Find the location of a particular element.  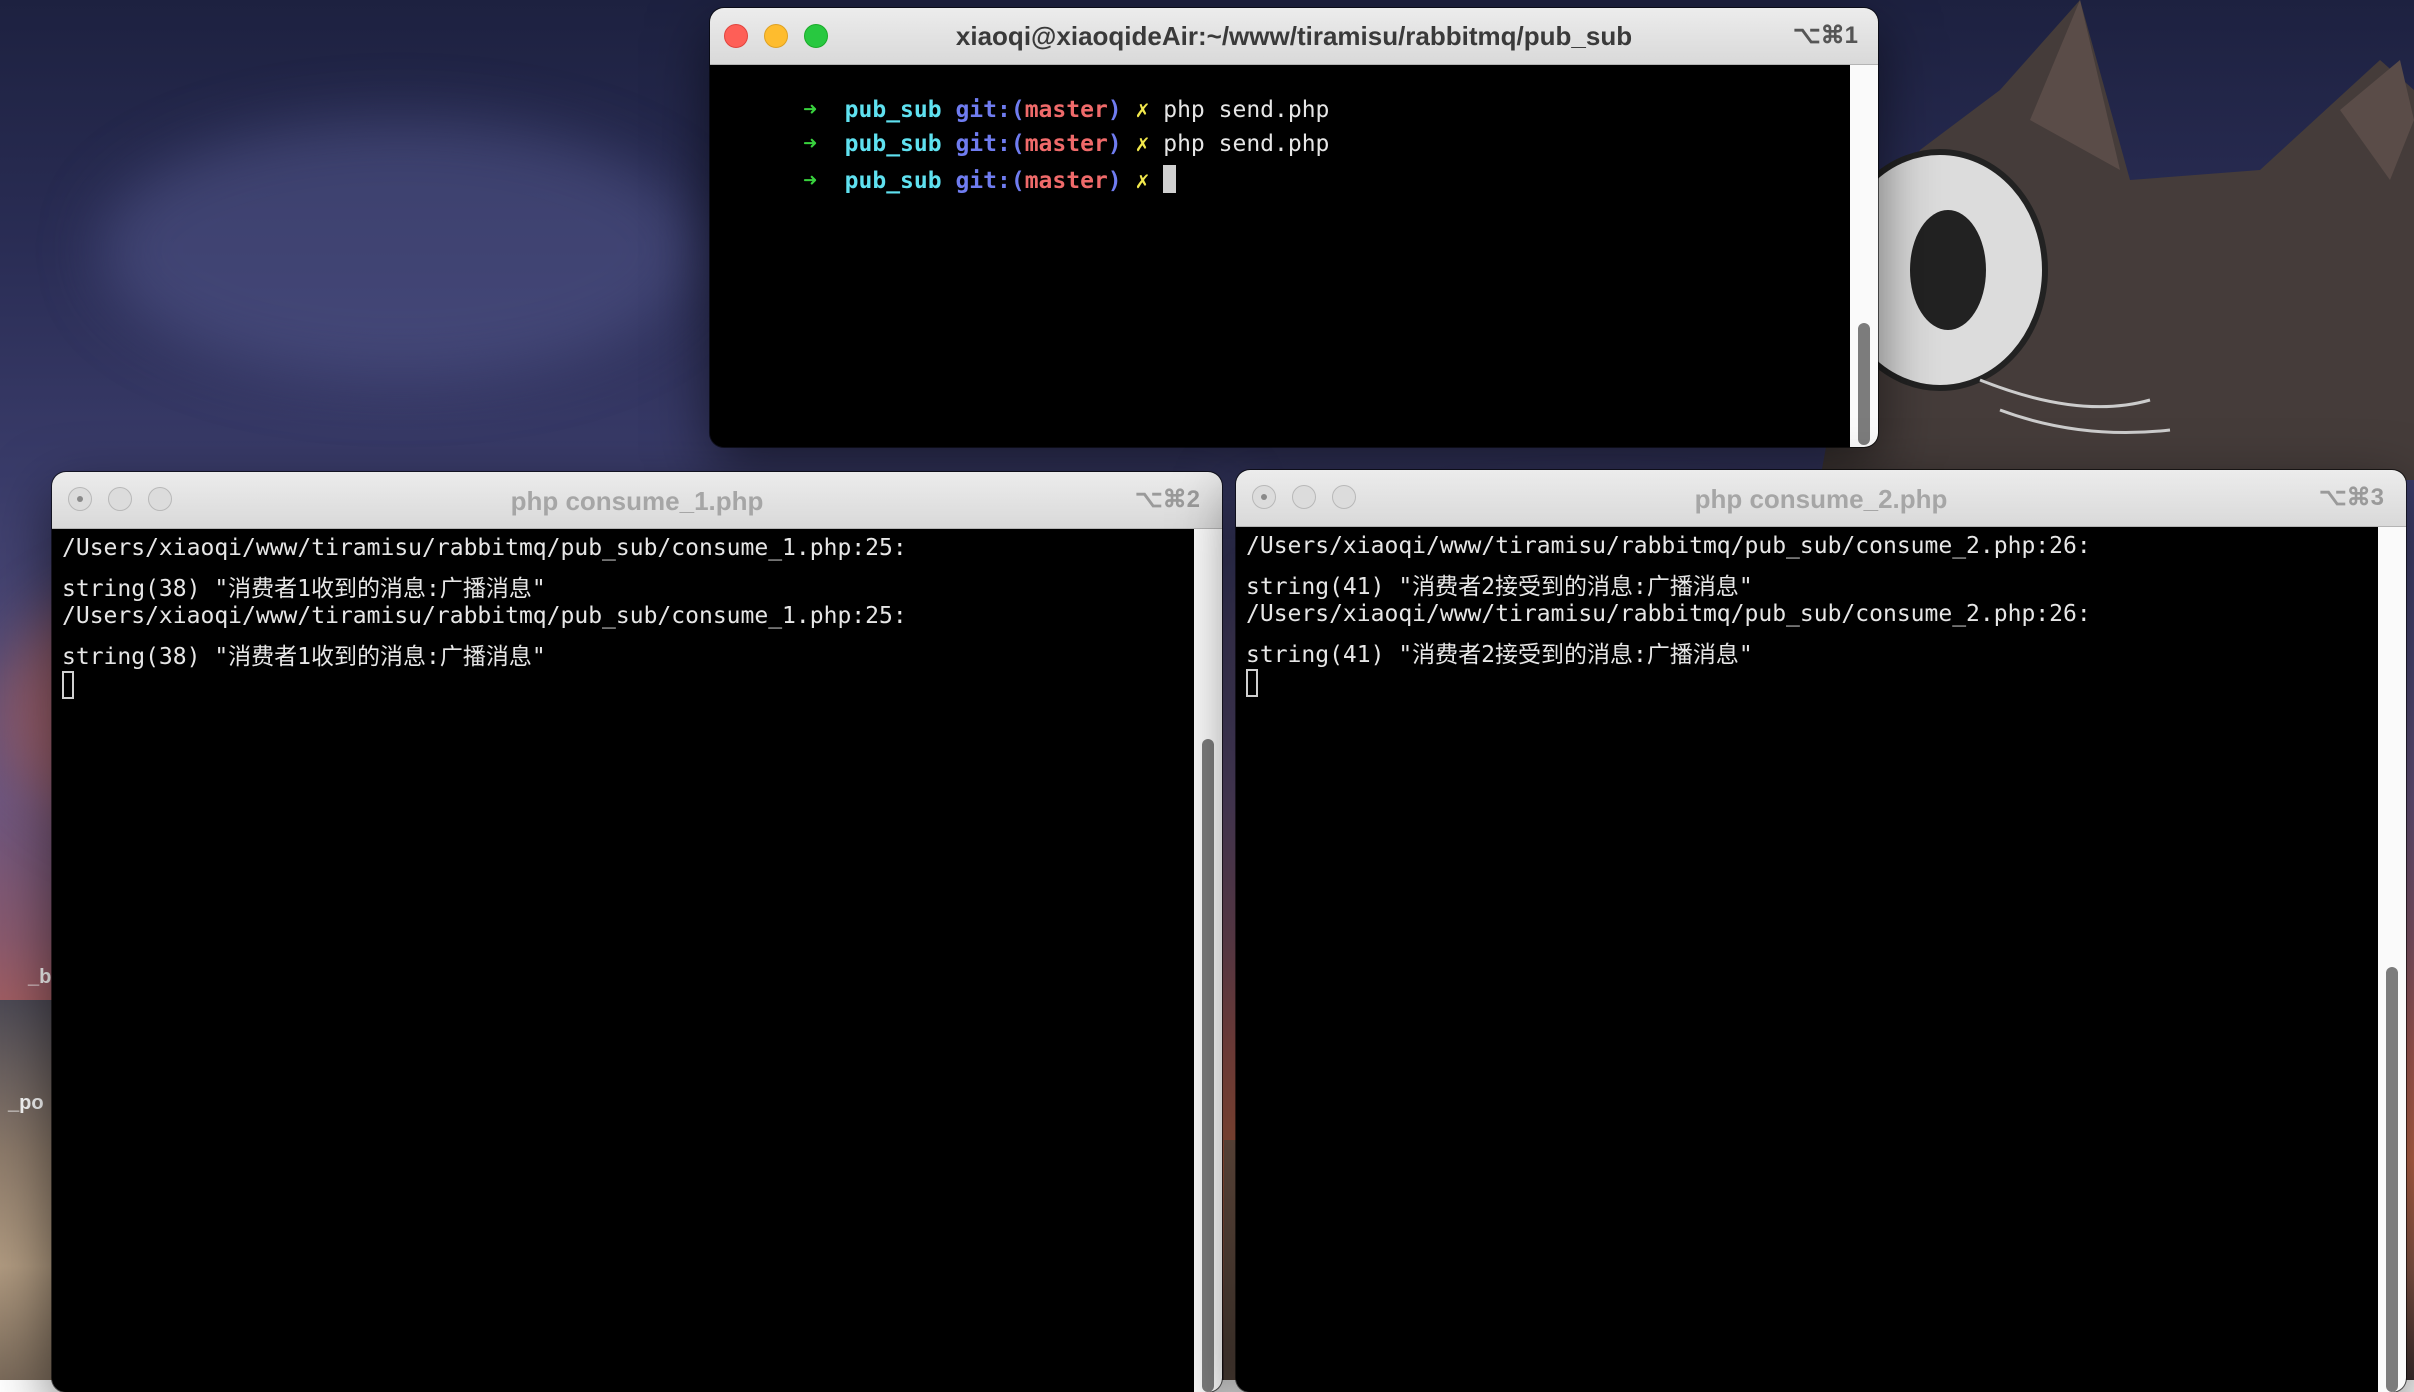

prompt-git-close: ) is located at coordinates (1114, 181).